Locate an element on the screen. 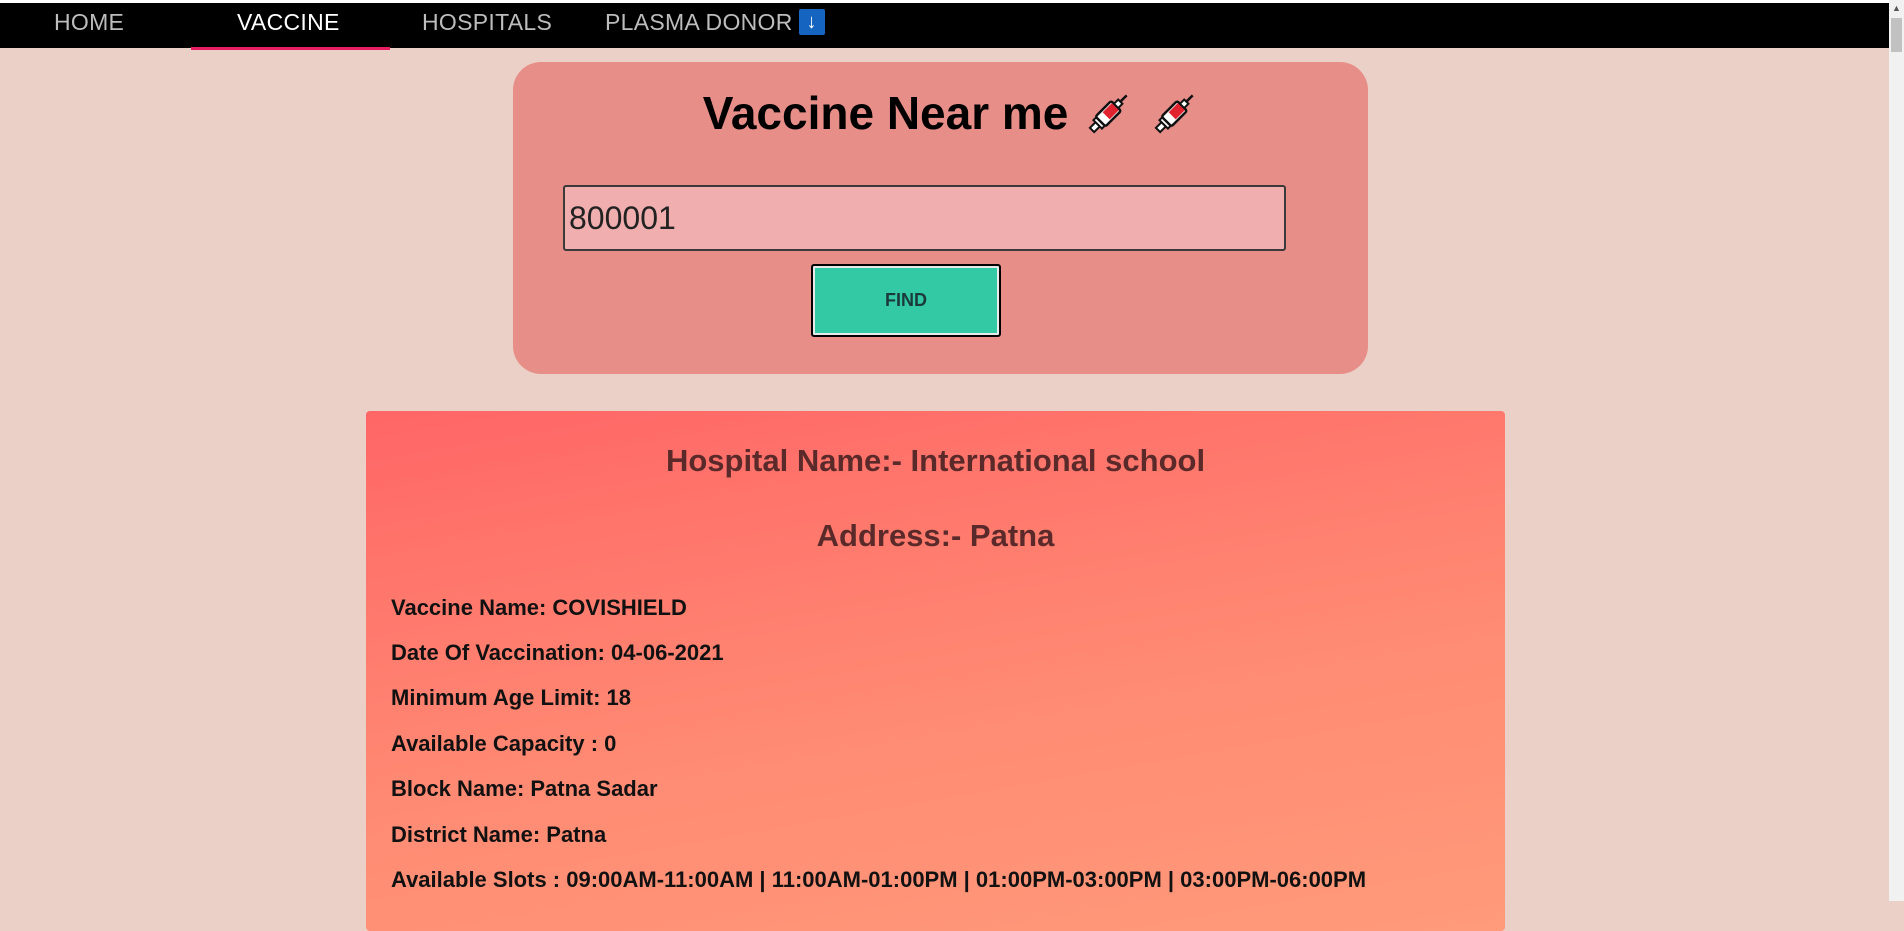 This screenshot has width=1904, height=931. scroll-up-arrow-icon: ▲ is located at coordinates (1896, 8).